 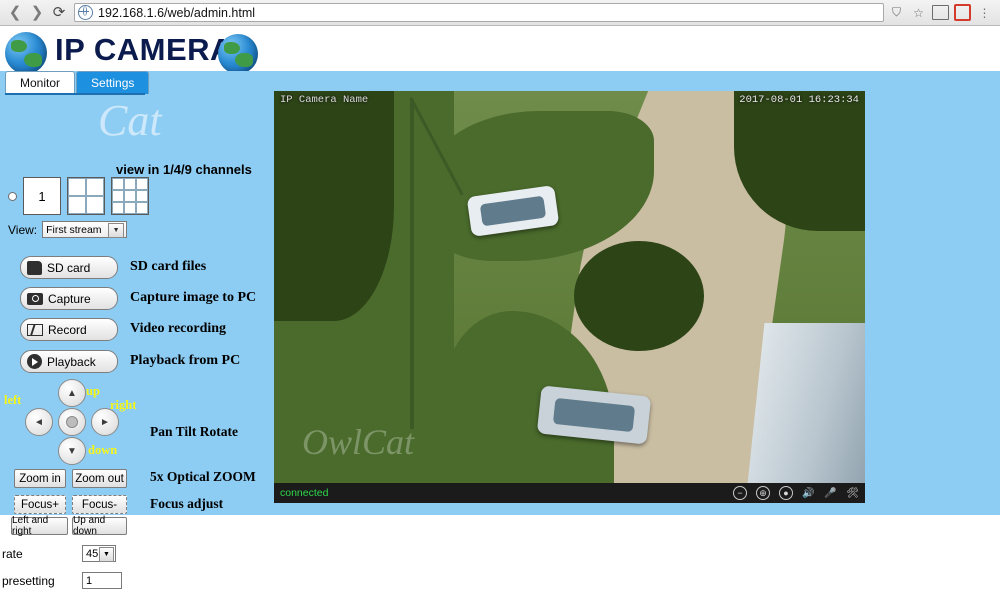 I want to click on connection-status: connected, so click(x=304, y=493).